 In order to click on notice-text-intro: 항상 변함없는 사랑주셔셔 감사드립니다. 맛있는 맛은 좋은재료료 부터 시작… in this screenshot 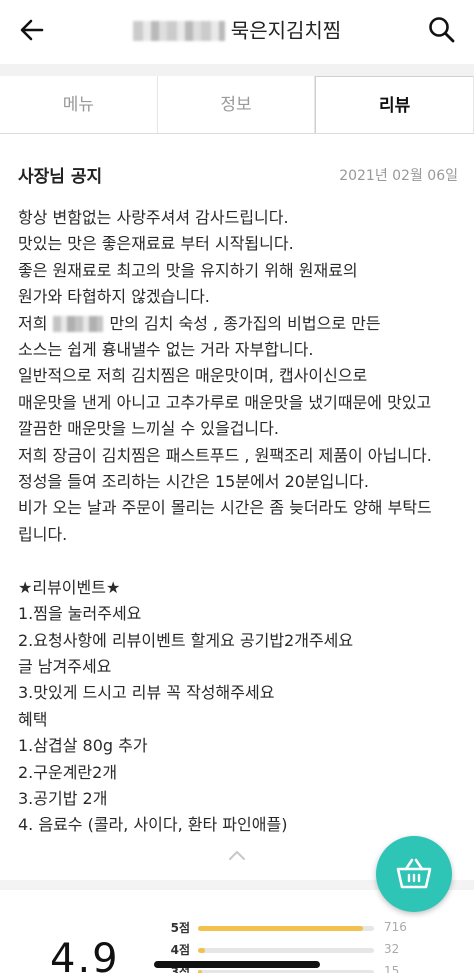, I will do `click(188, 257)`.